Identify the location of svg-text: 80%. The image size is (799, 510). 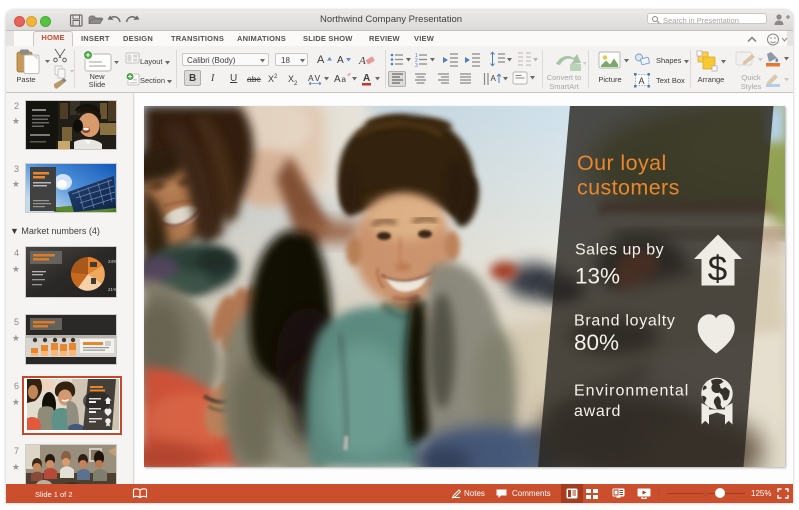
(596, 342).